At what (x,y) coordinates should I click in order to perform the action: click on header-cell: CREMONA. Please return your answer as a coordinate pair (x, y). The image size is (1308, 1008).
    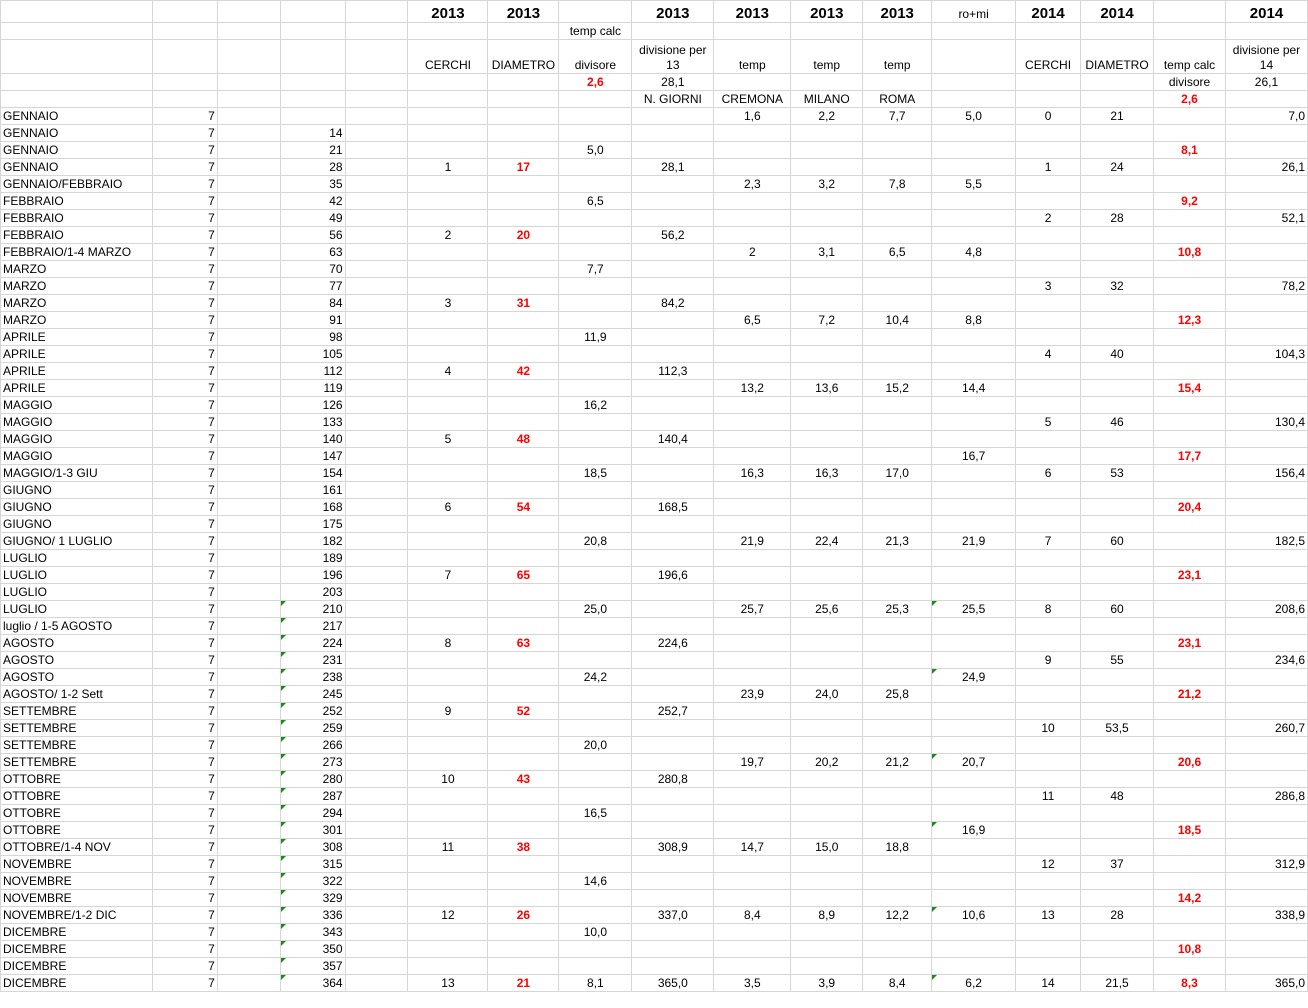
    Looking at the image, I should click on (752, 99).